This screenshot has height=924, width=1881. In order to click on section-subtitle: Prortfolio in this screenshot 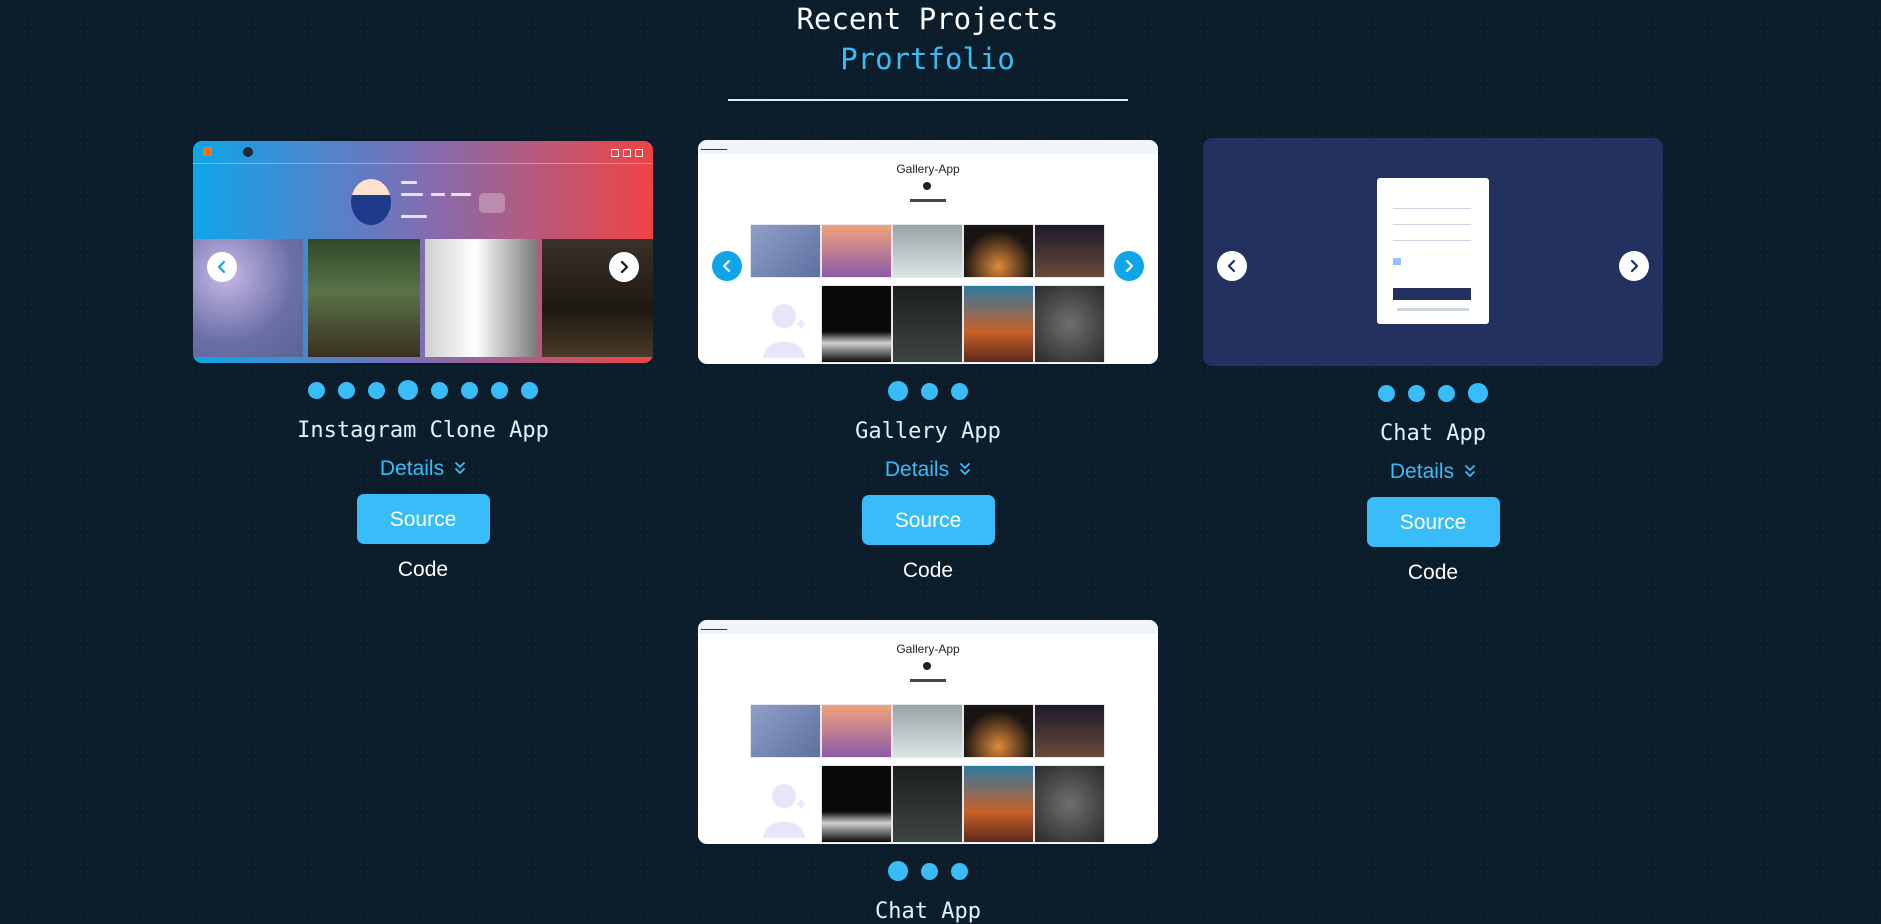, I will do `click(927, 59)`.